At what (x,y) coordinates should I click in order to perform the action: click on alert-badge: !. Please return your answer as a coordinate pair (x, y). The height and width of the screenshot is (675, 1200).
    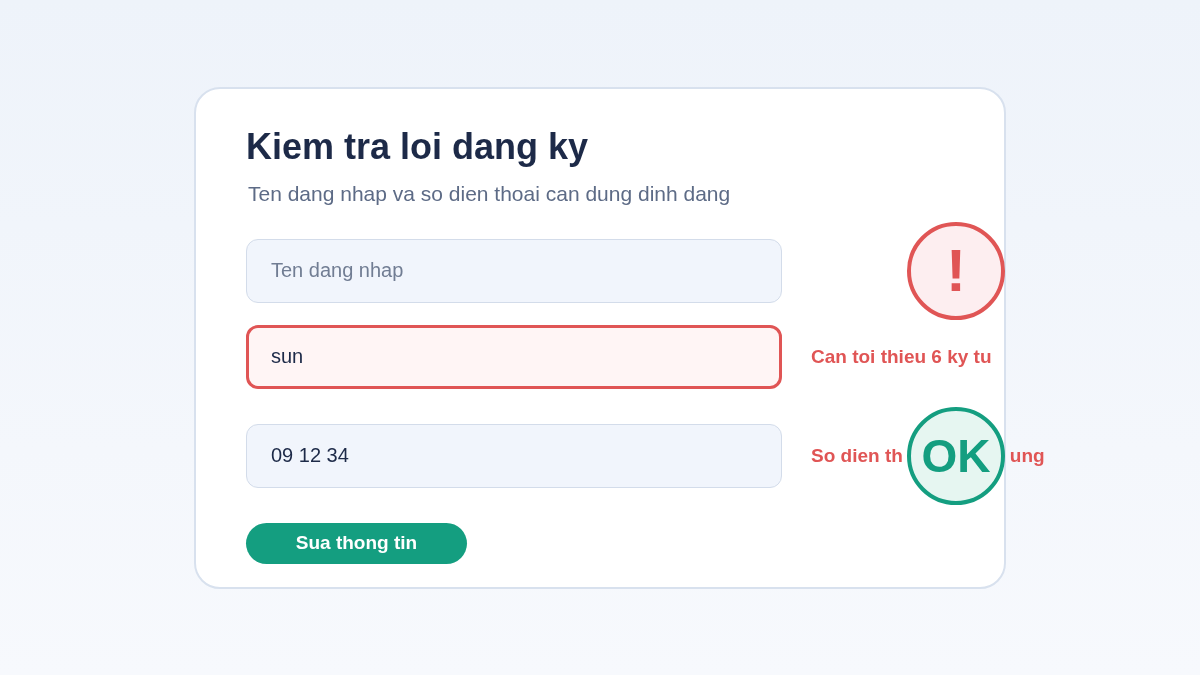
    Looking at the image, I should click on (956, 270).